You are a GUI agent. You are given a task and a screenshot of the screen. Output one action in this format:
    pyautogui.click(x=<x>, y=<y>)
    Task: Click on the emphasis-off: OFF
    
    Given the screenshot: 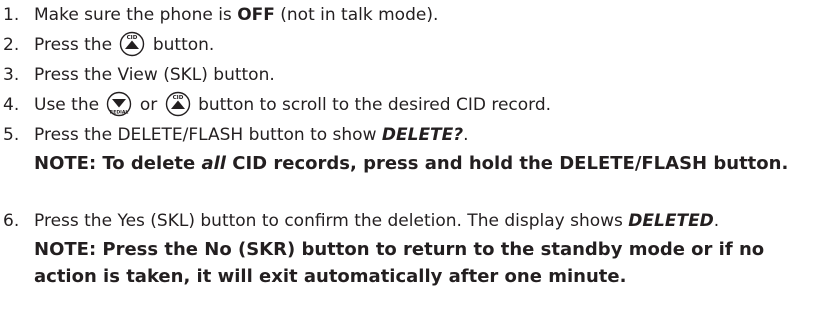 What is the action you would take?
    pyautogui.click(x=256, y=15)
    